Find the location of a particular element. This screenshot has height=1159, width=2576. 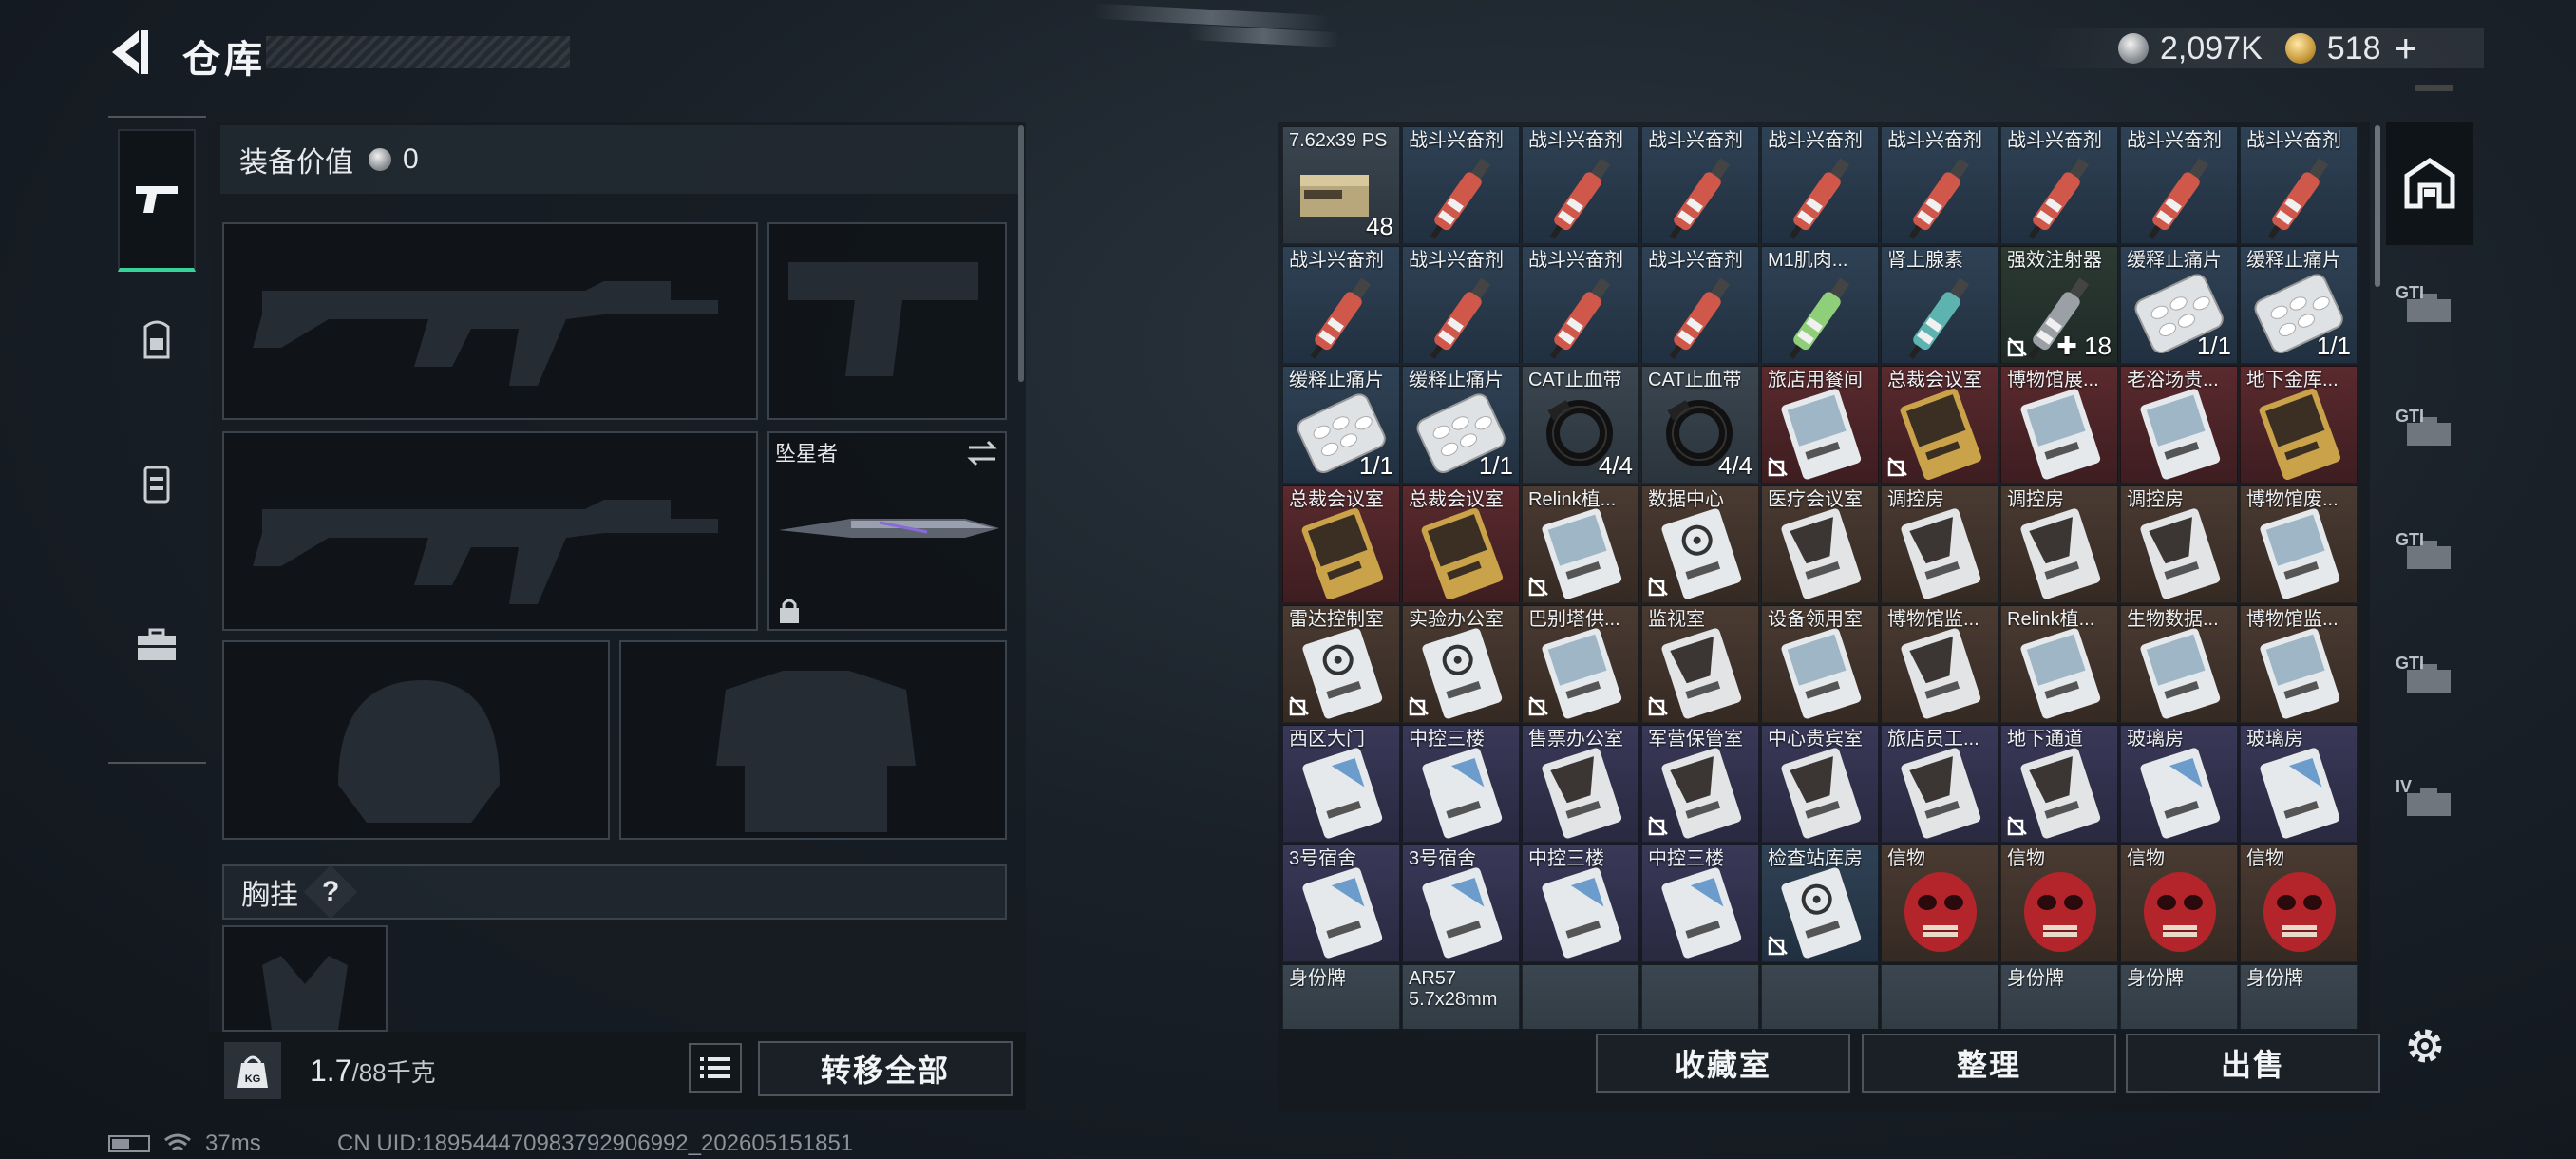

stash-tab-1: GTI is located at coordinates (2429, 307).